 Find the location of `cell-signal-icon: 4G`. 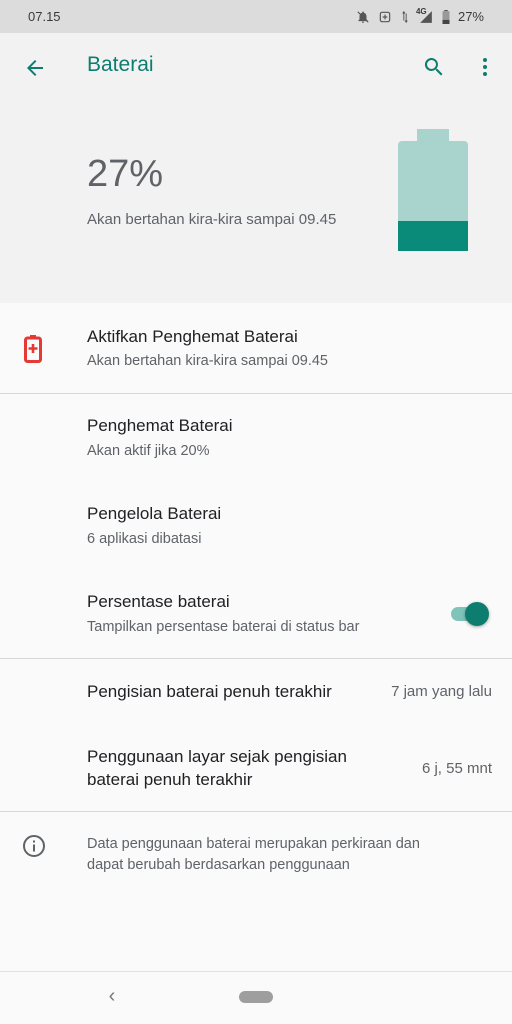

cell-signal-icon: 4G is located at coordinates (424, 15).